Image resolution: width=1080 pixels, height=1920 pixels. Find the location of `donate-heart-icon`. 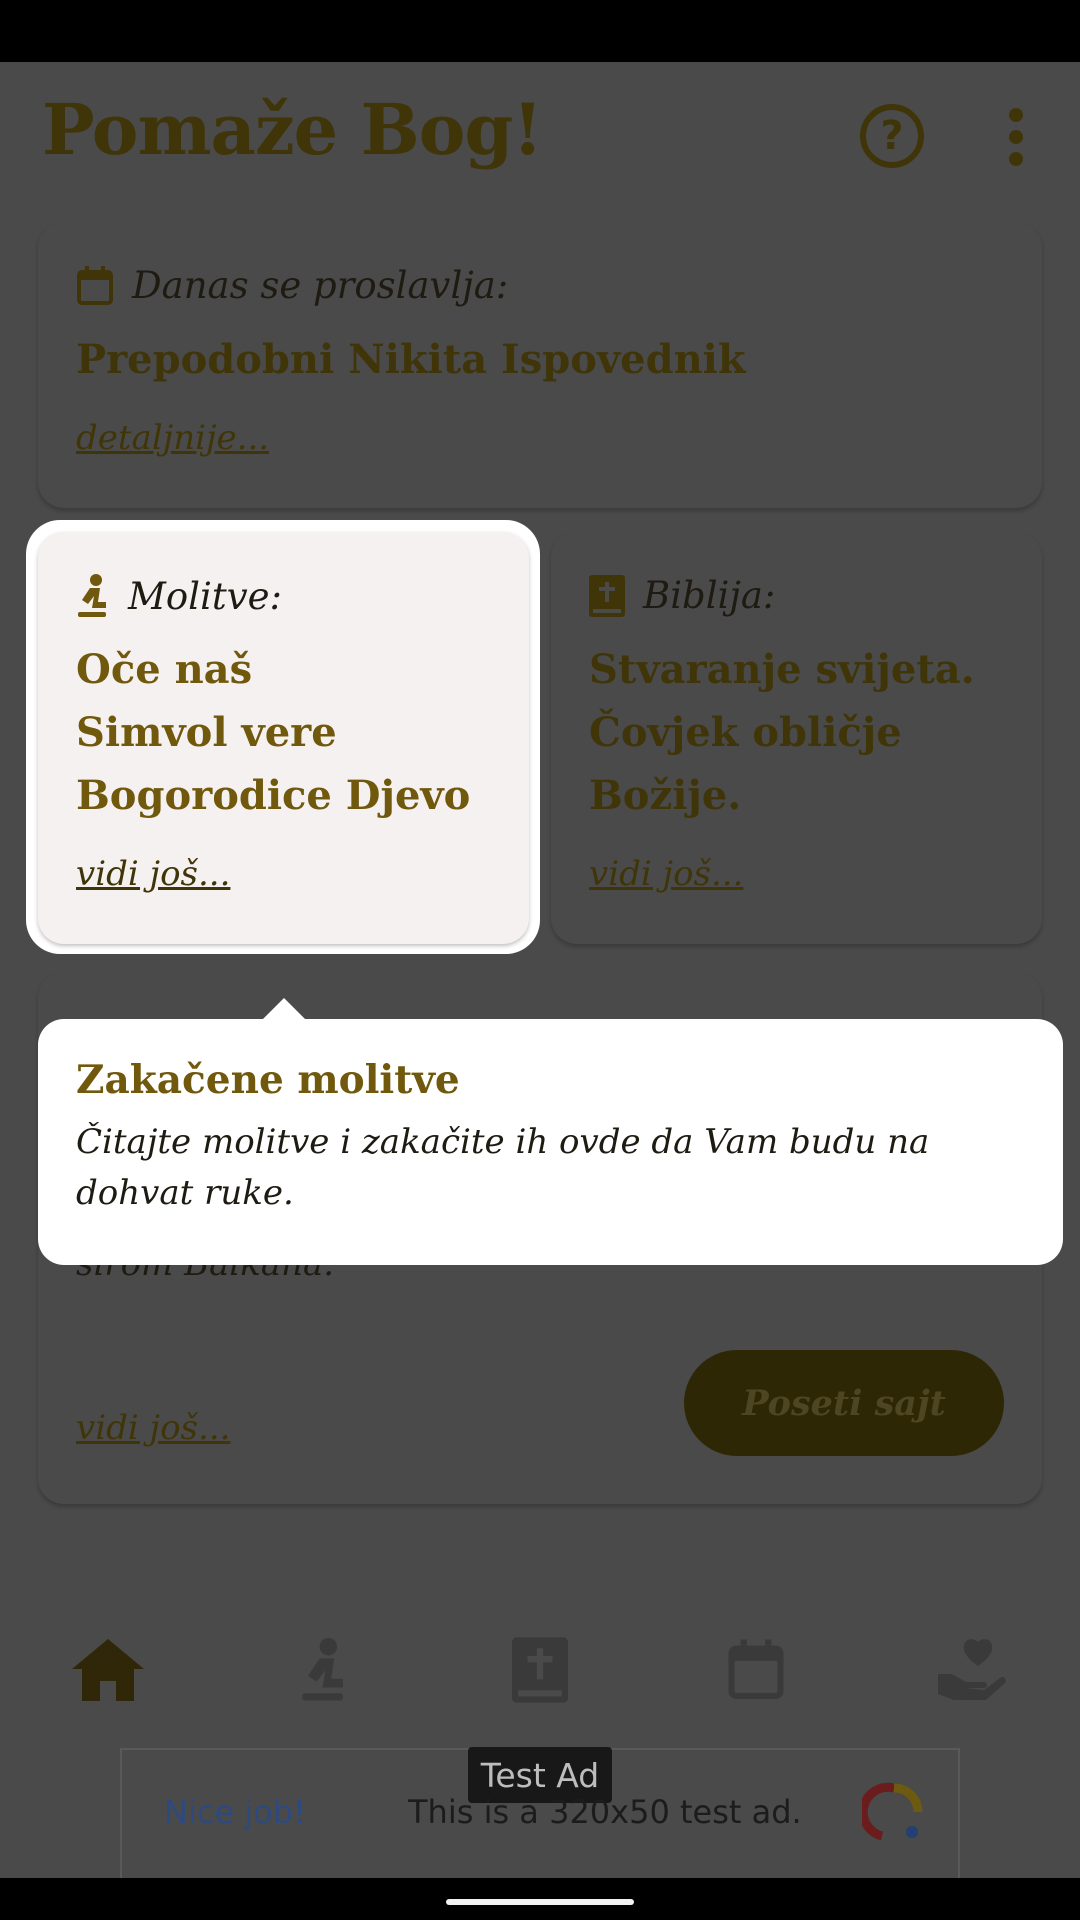

donate-heart-icon is located at coordinates (972, 1669).